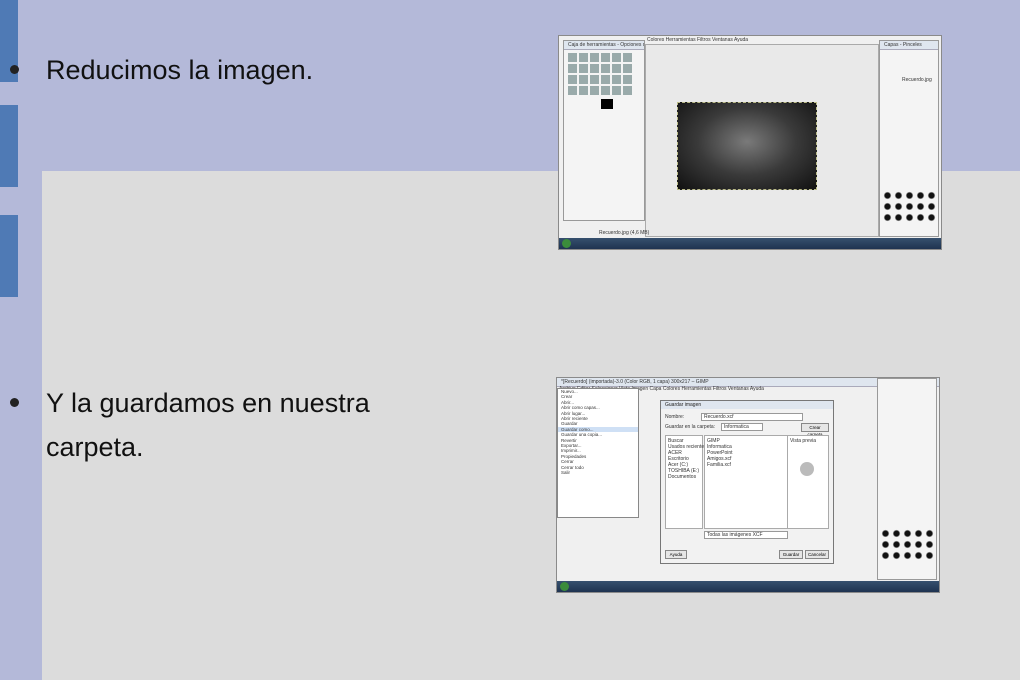 This screenshot has width=1020, height=680. I want to click on folder-value: Informatica, so click(736, 427).